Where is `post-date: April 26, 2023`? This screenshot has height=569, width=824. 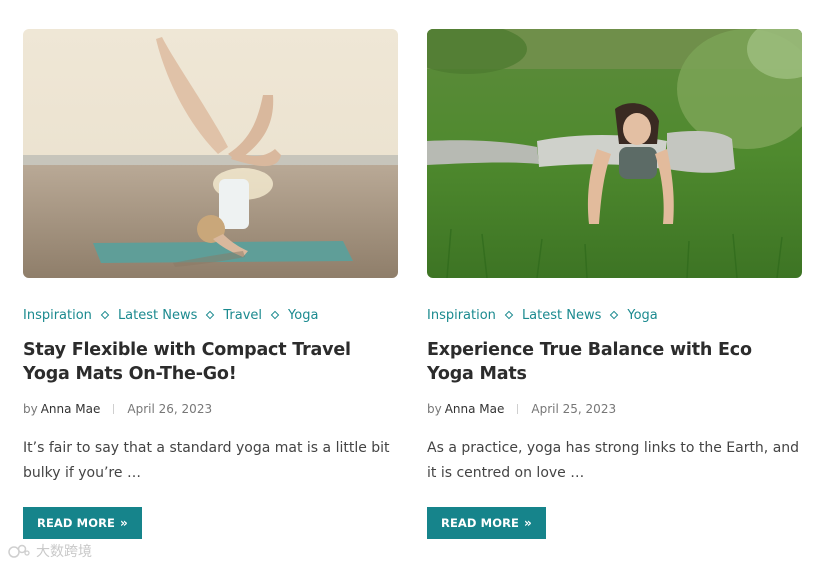
post-date: April 26, 2023 is located at coordinates (170, 409).